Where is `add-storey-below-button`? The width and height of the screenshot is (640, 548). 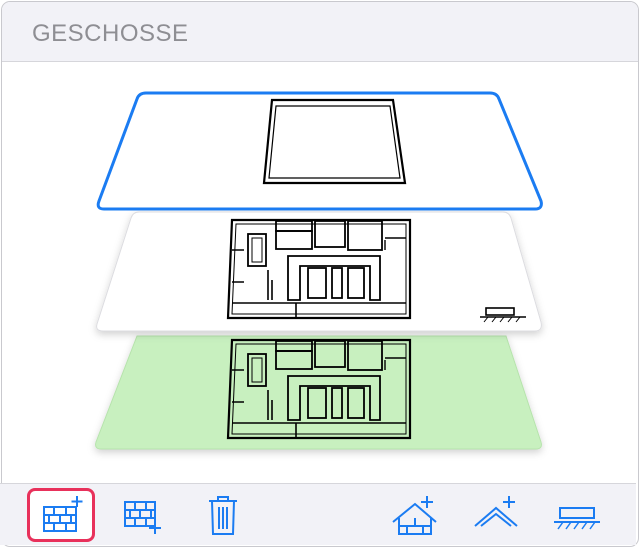 add-storey-below-button is located at coordinates (145, 517).